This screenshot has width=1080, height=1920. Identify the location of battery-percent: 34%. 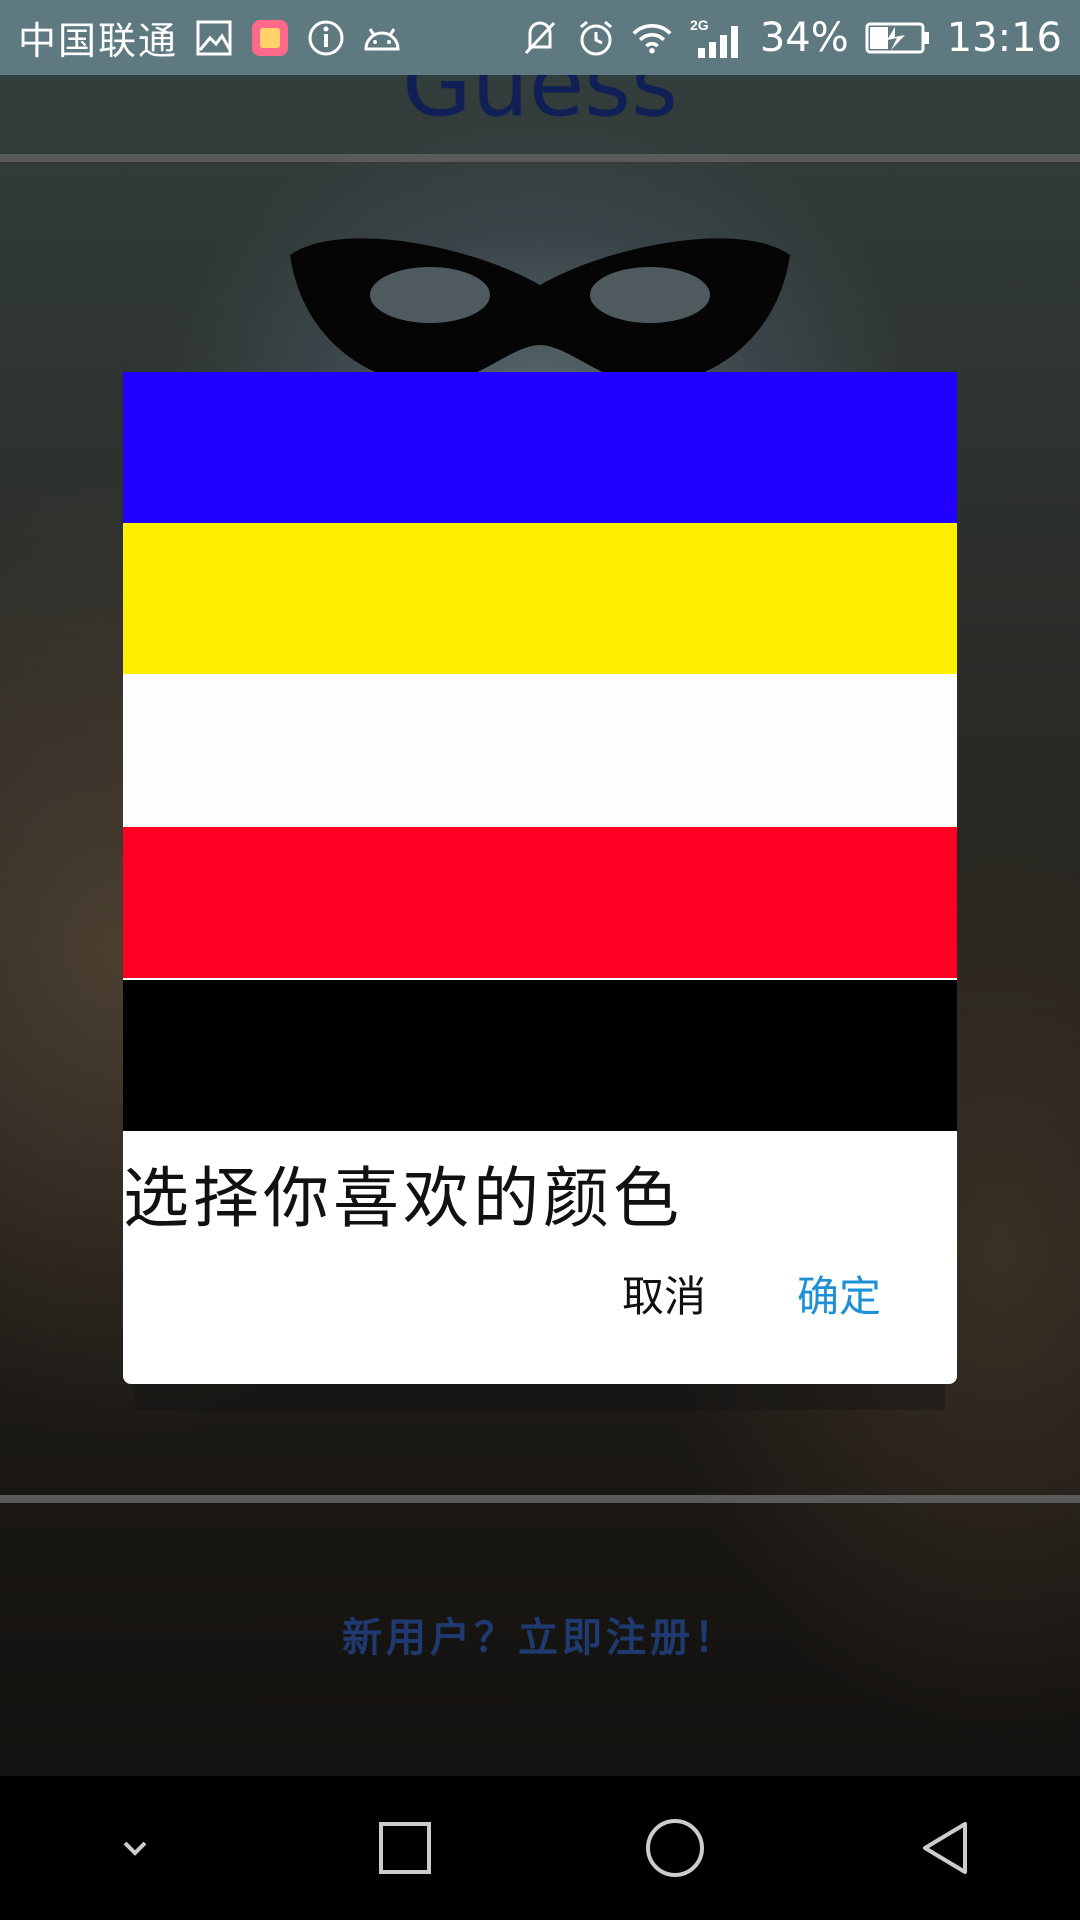
(804, 37).